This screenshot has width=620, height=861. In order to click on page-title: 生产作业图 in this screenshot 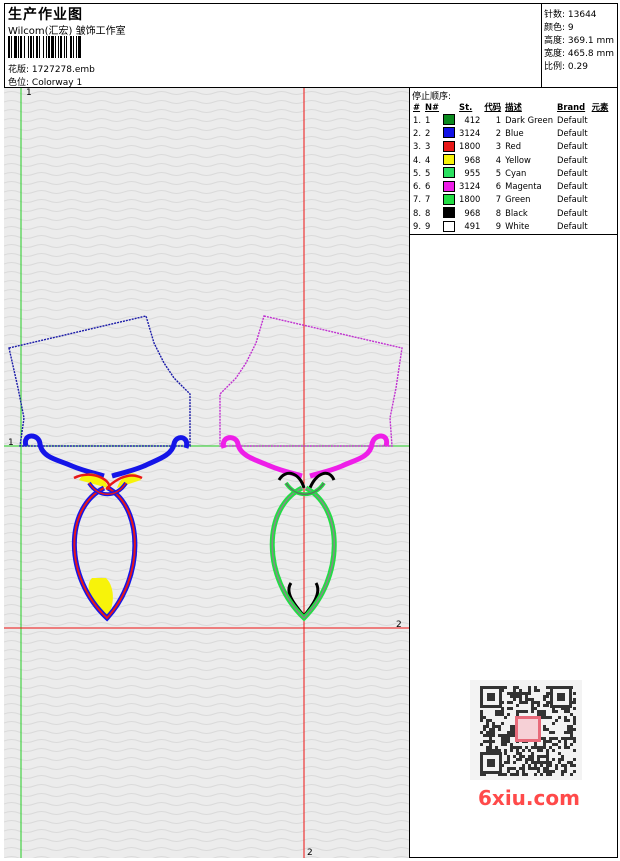, I will do `click(45, 15)`.